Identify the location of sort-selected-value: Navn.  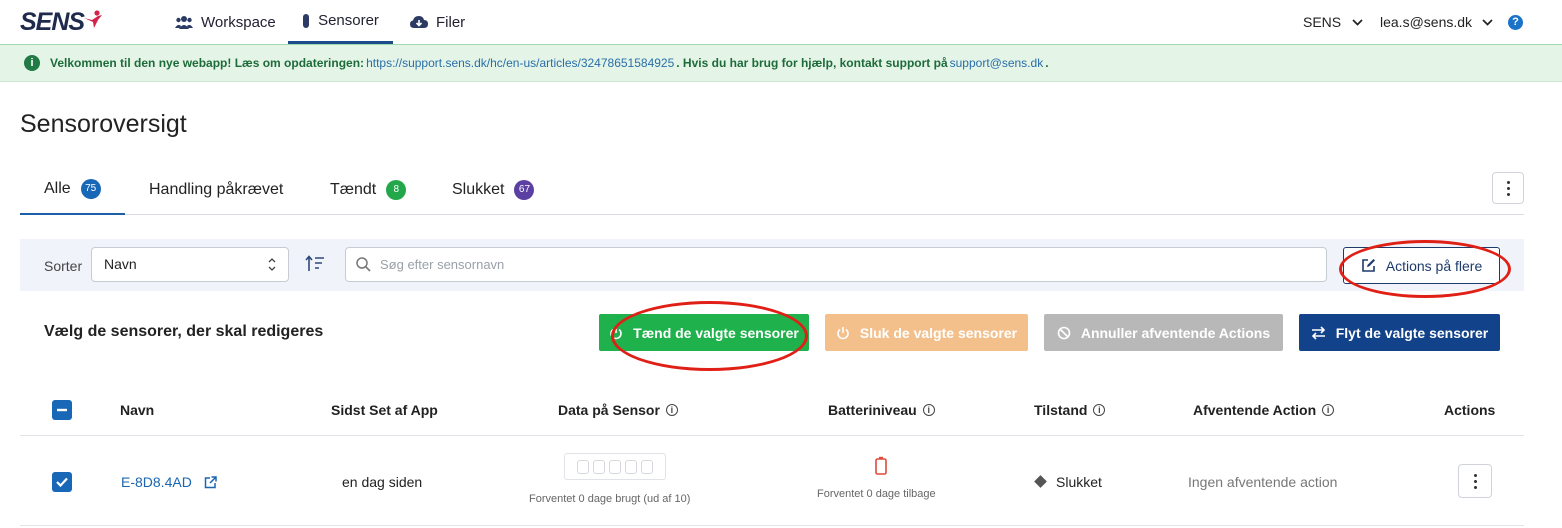
(120, 264).